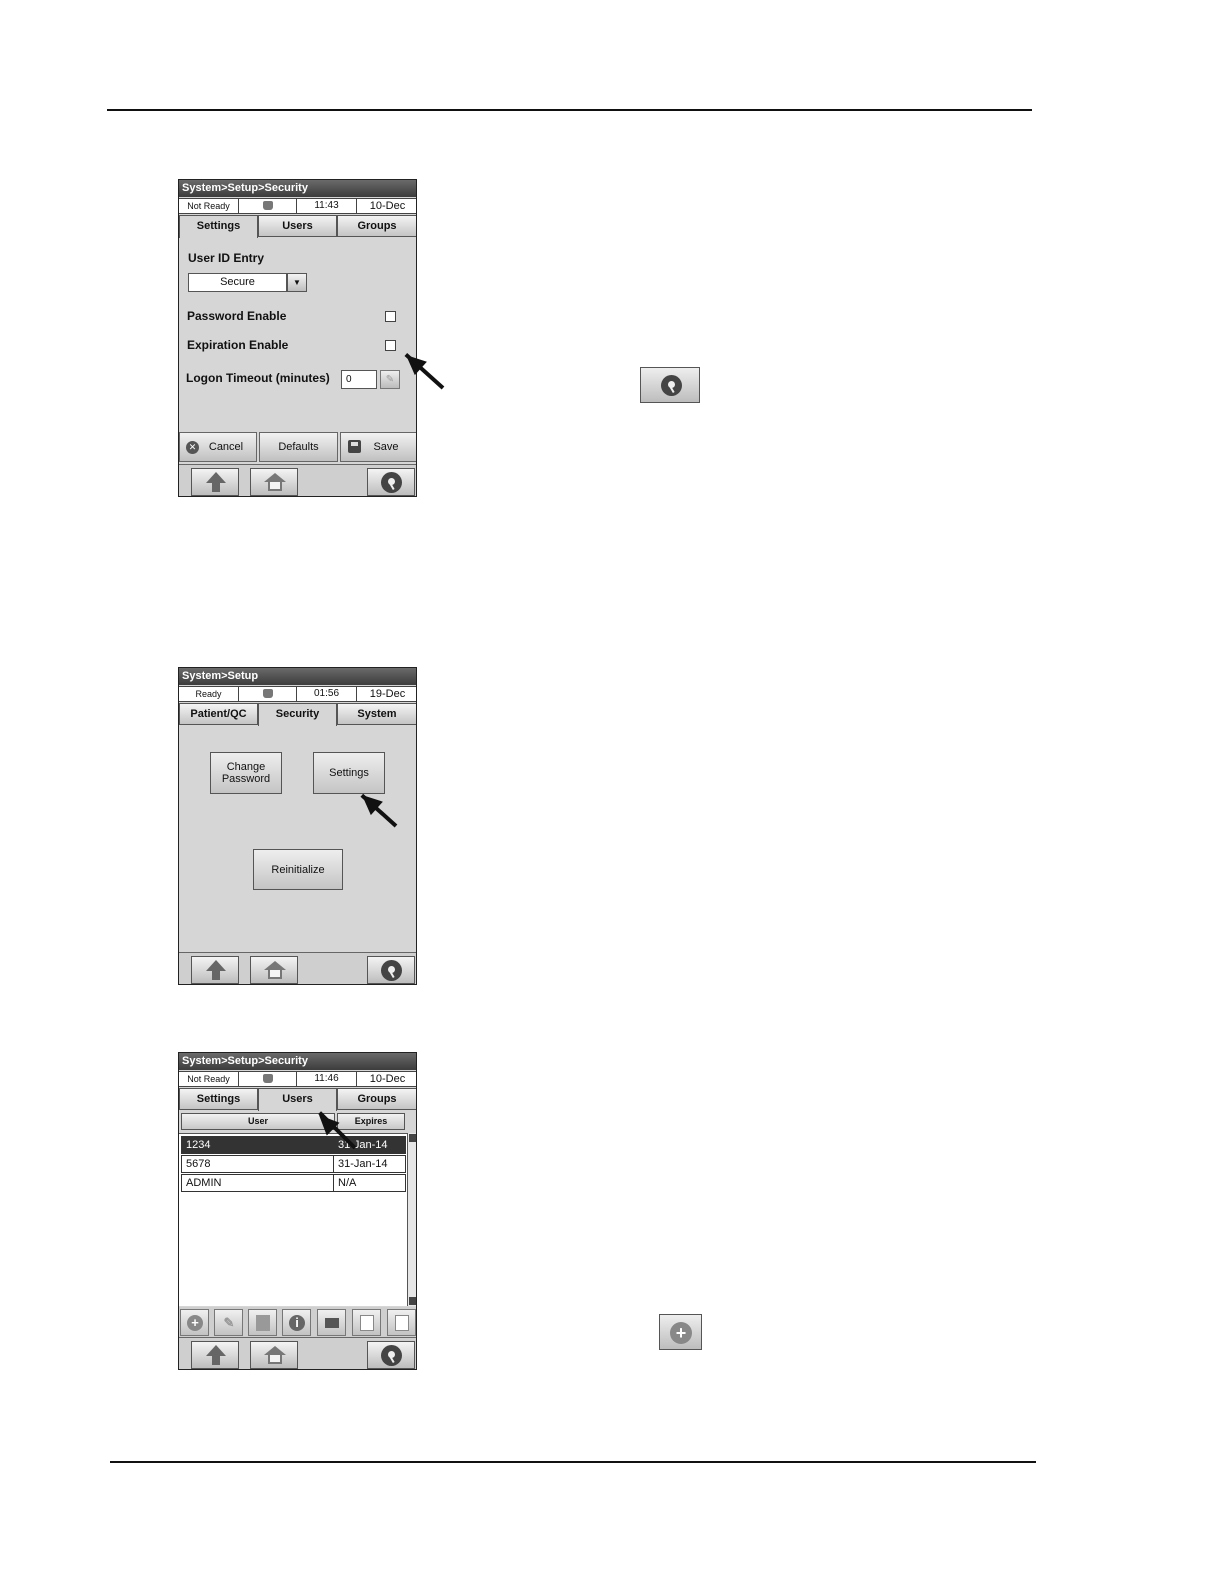 This screenshot has width=1224, height=1584. I want to click on logon-timeout-label: Logon Timeout (minutes), so click(258, 378).